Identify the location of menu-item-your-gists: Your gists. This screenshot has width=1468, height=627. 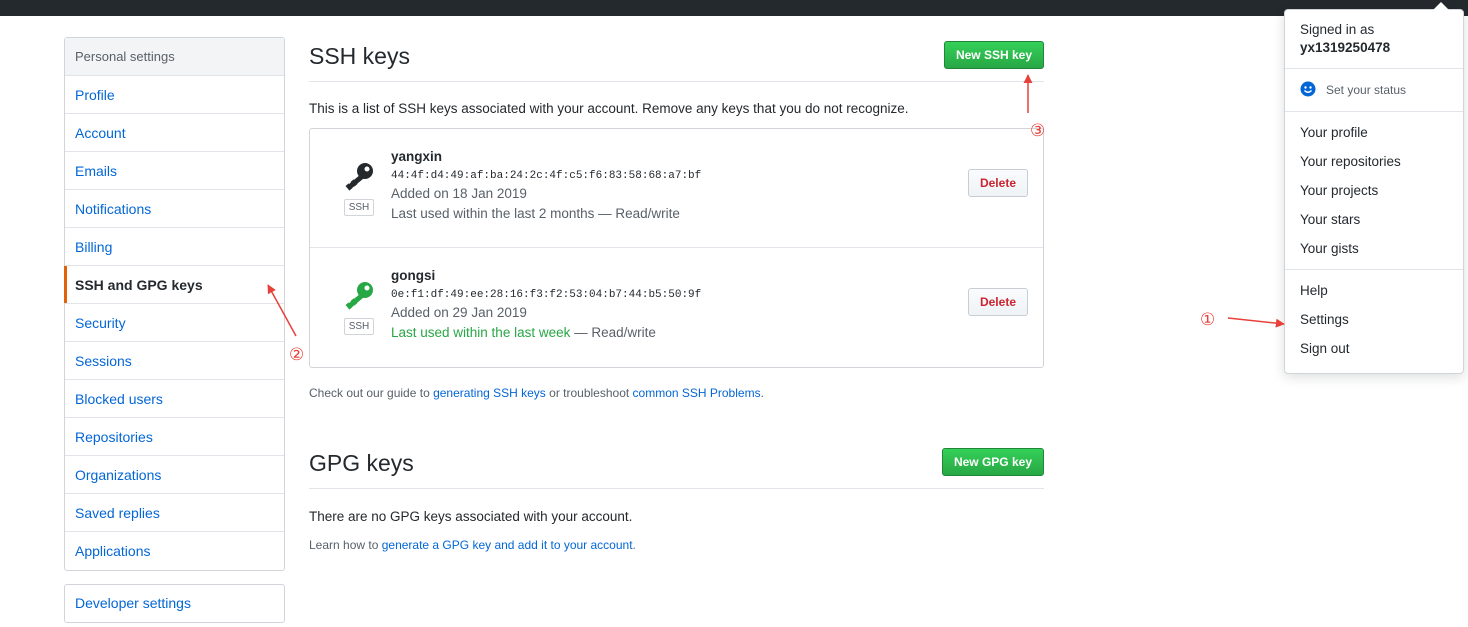
(1374, 248).